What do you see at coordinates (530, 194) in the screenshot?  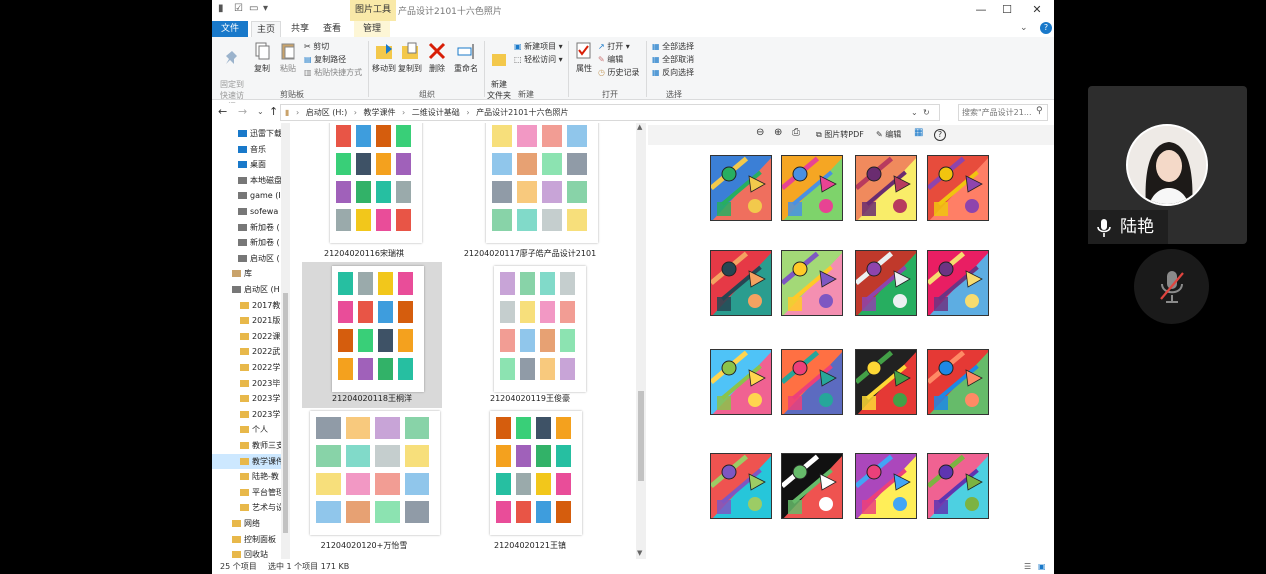 I see `file-item: 21204020117廖子皓产品设计2101` at bounding box center [530, 194].